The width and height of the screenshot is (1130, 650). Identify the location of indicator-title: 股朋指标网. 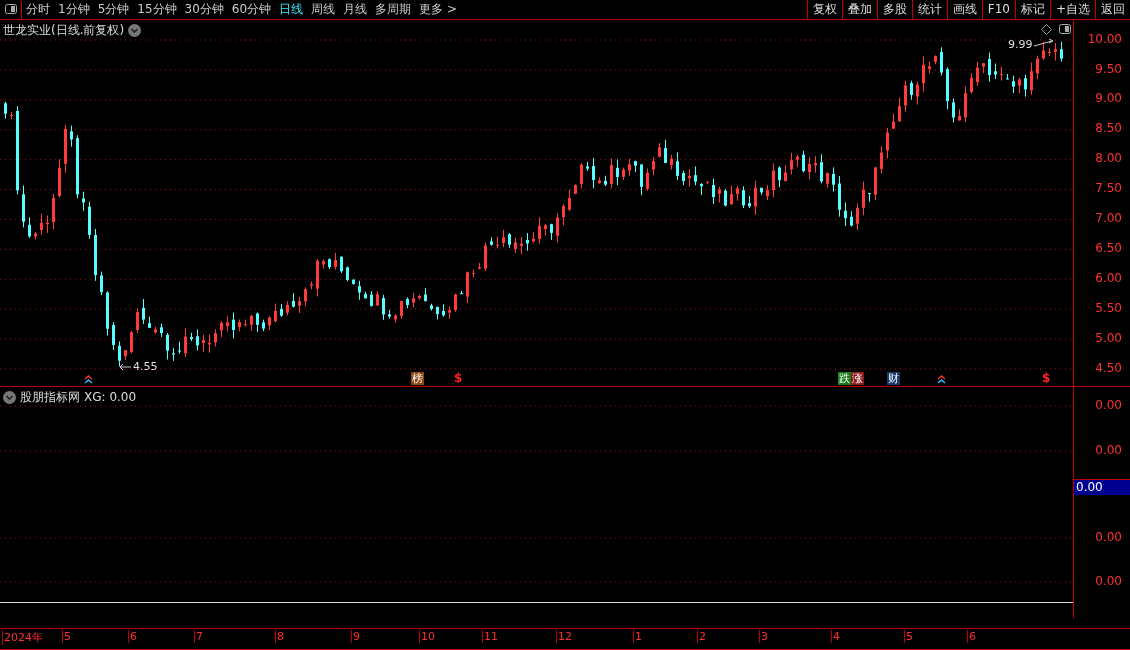
(50, 397).